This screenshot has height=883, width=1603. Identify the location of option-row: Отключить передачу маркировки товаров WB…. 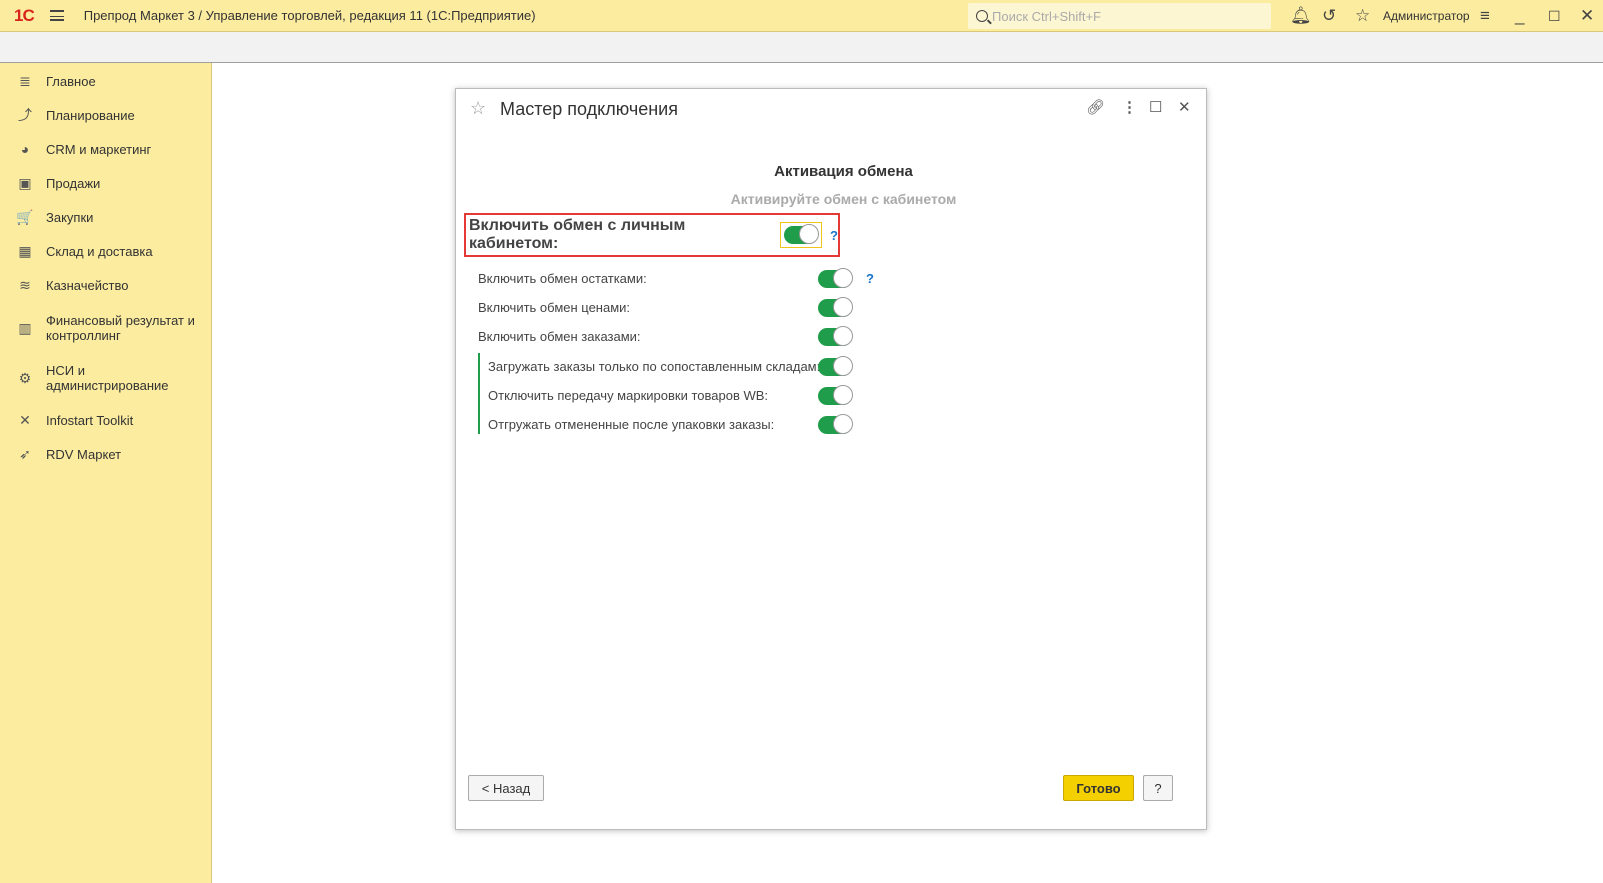
(698, 394).